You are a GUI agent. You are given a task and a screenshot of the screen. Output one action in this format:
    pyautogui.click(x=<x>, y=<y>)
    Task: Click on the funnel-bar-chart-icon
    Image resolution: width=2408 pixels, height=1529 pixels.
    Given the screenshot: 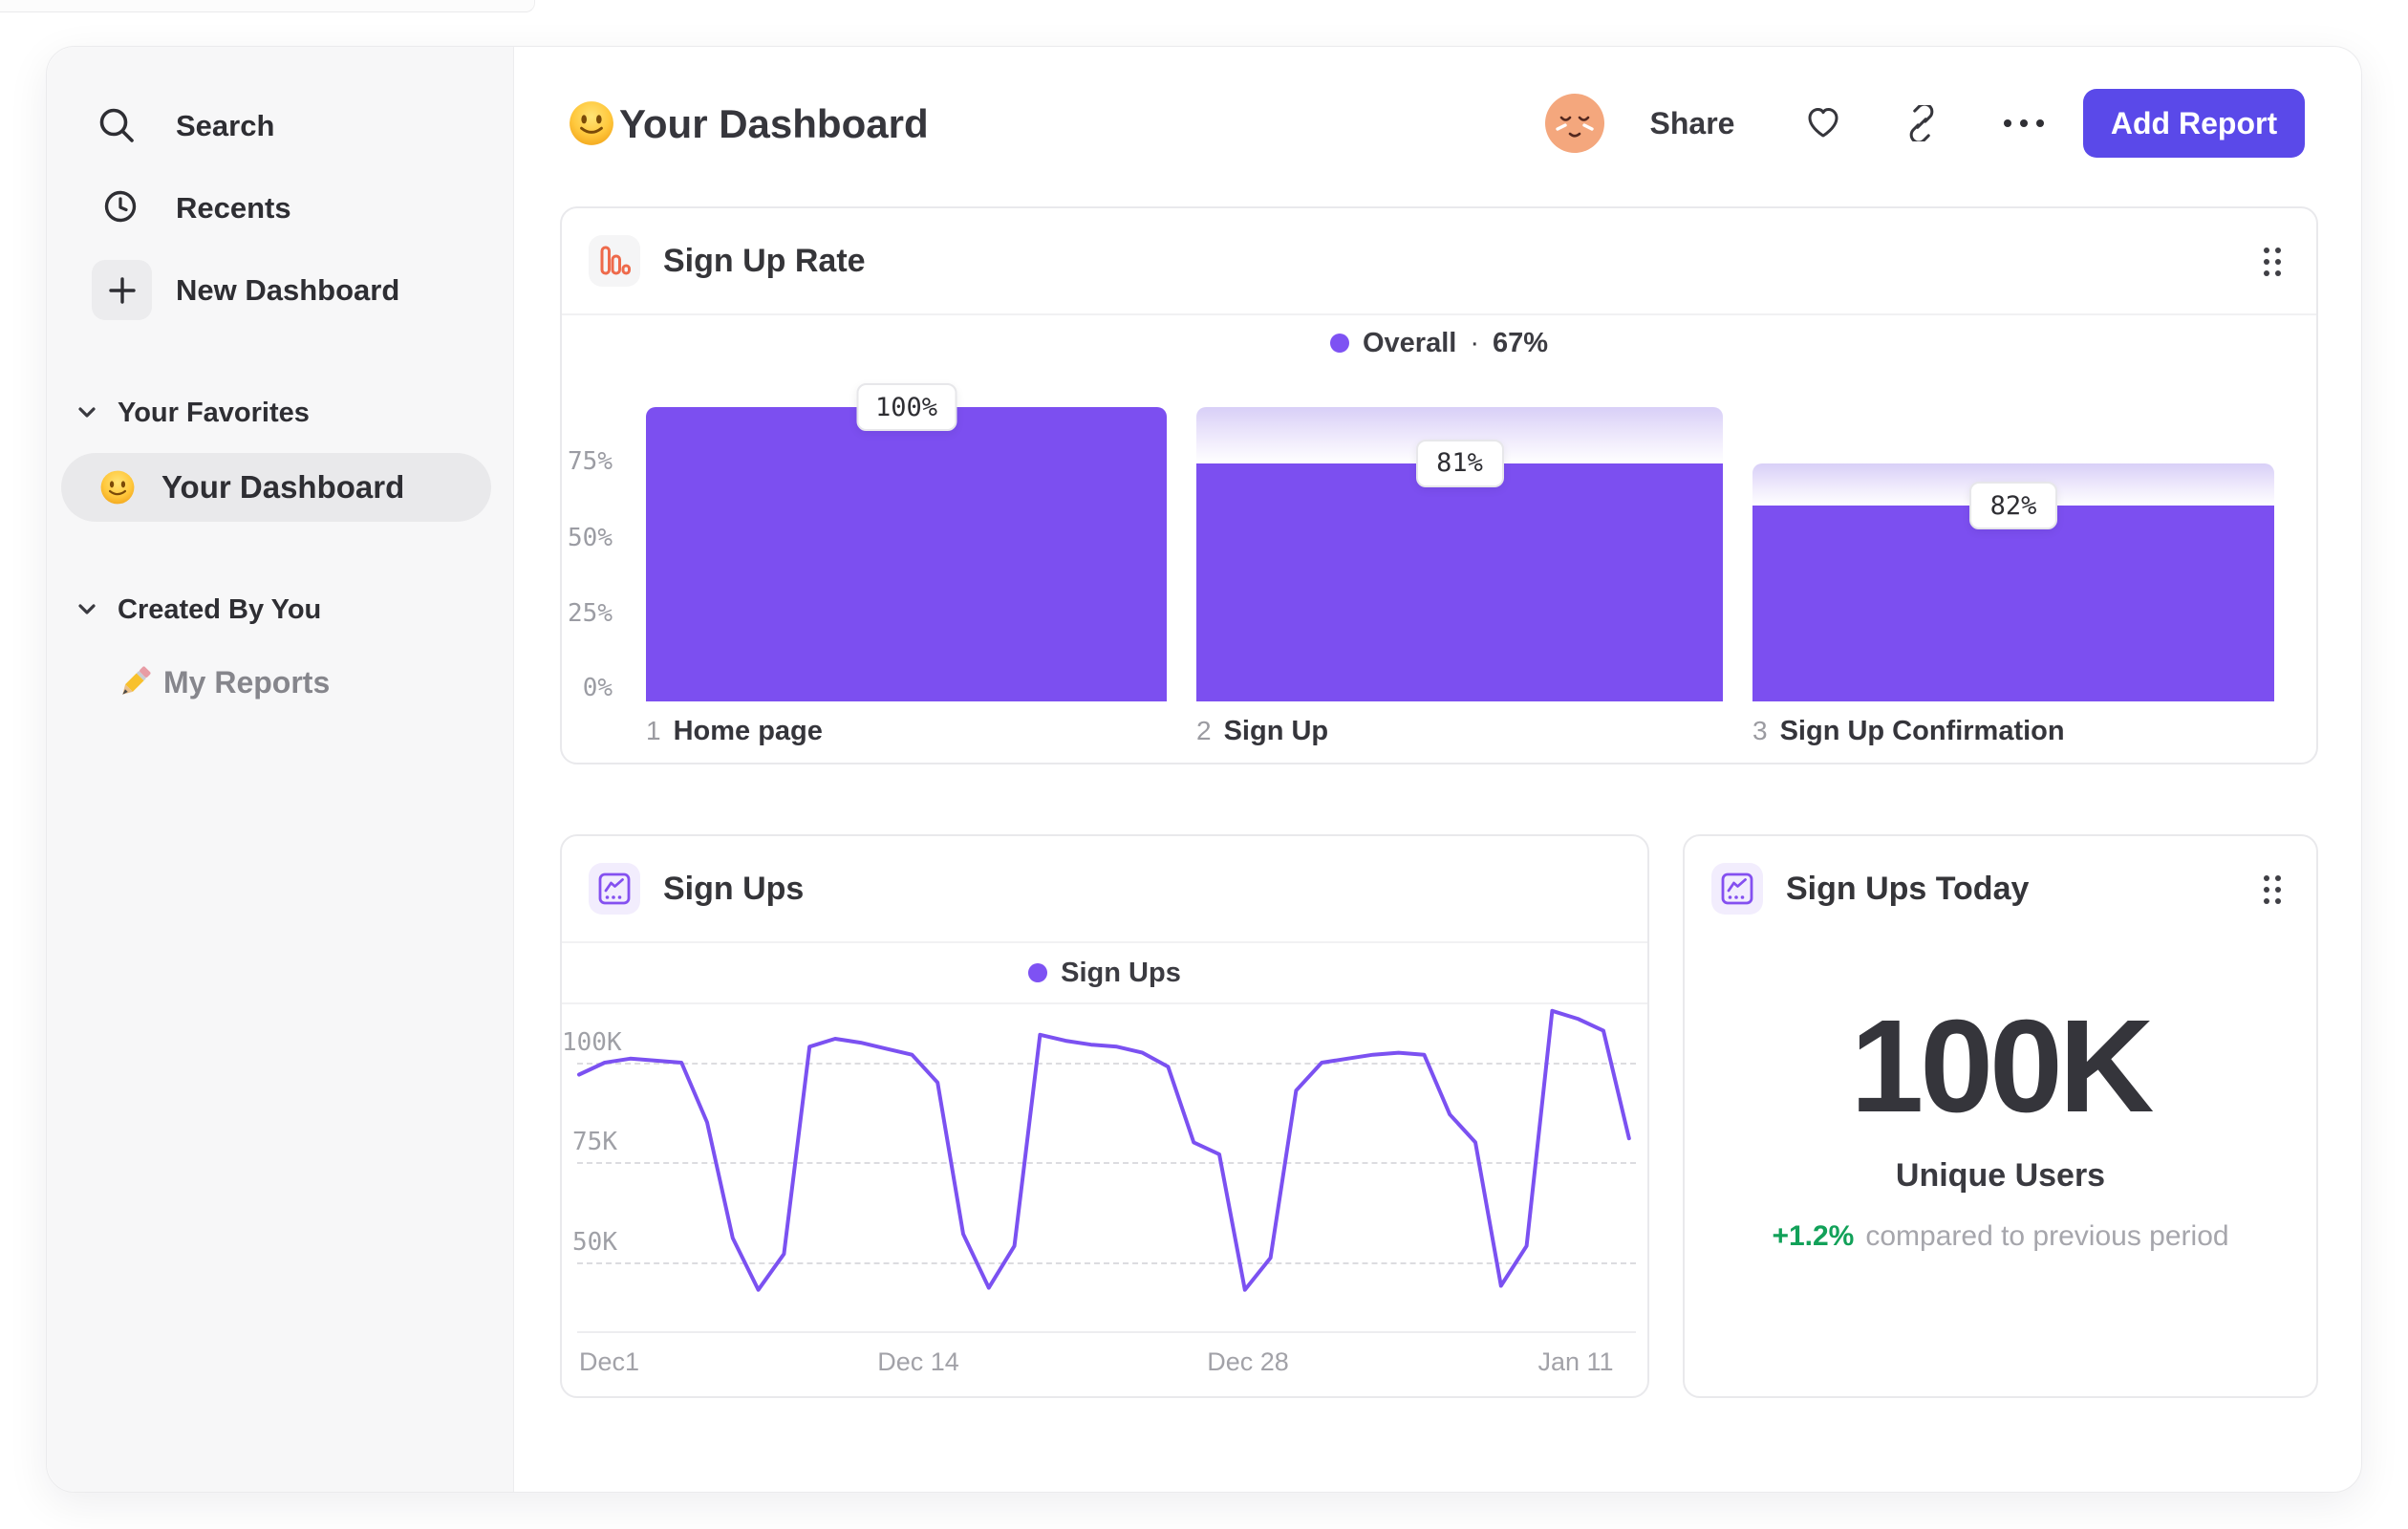 What is the action you would take?
    pyautogui.click(x=616, y=260)
    